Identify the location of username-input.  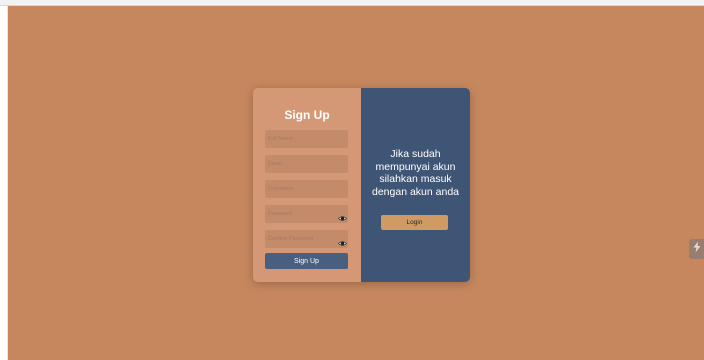
(303, 189).